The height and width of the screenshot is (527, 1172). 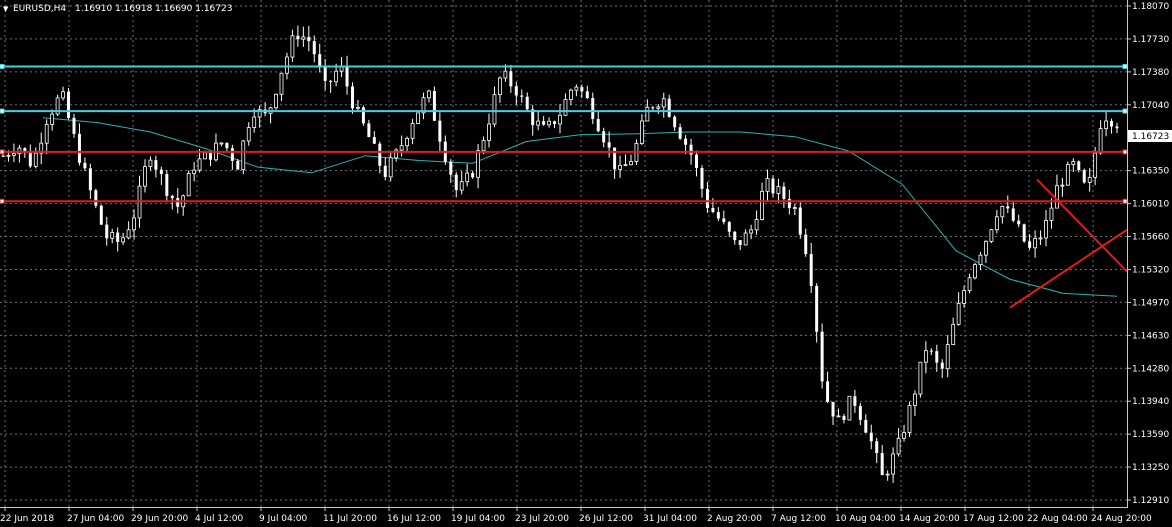 What do you see at coordinates (159, 519) in the screenshot?
I see `time-tick-label: 29 Jun 20:00` at bounding box center [159, 519].